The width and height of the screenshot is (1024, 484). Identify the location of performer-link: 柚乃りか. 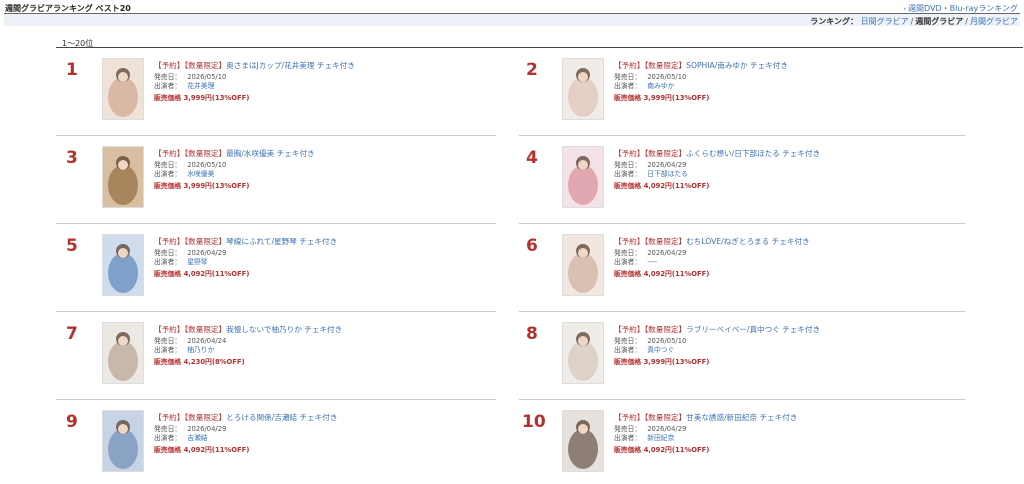
(200, 350).